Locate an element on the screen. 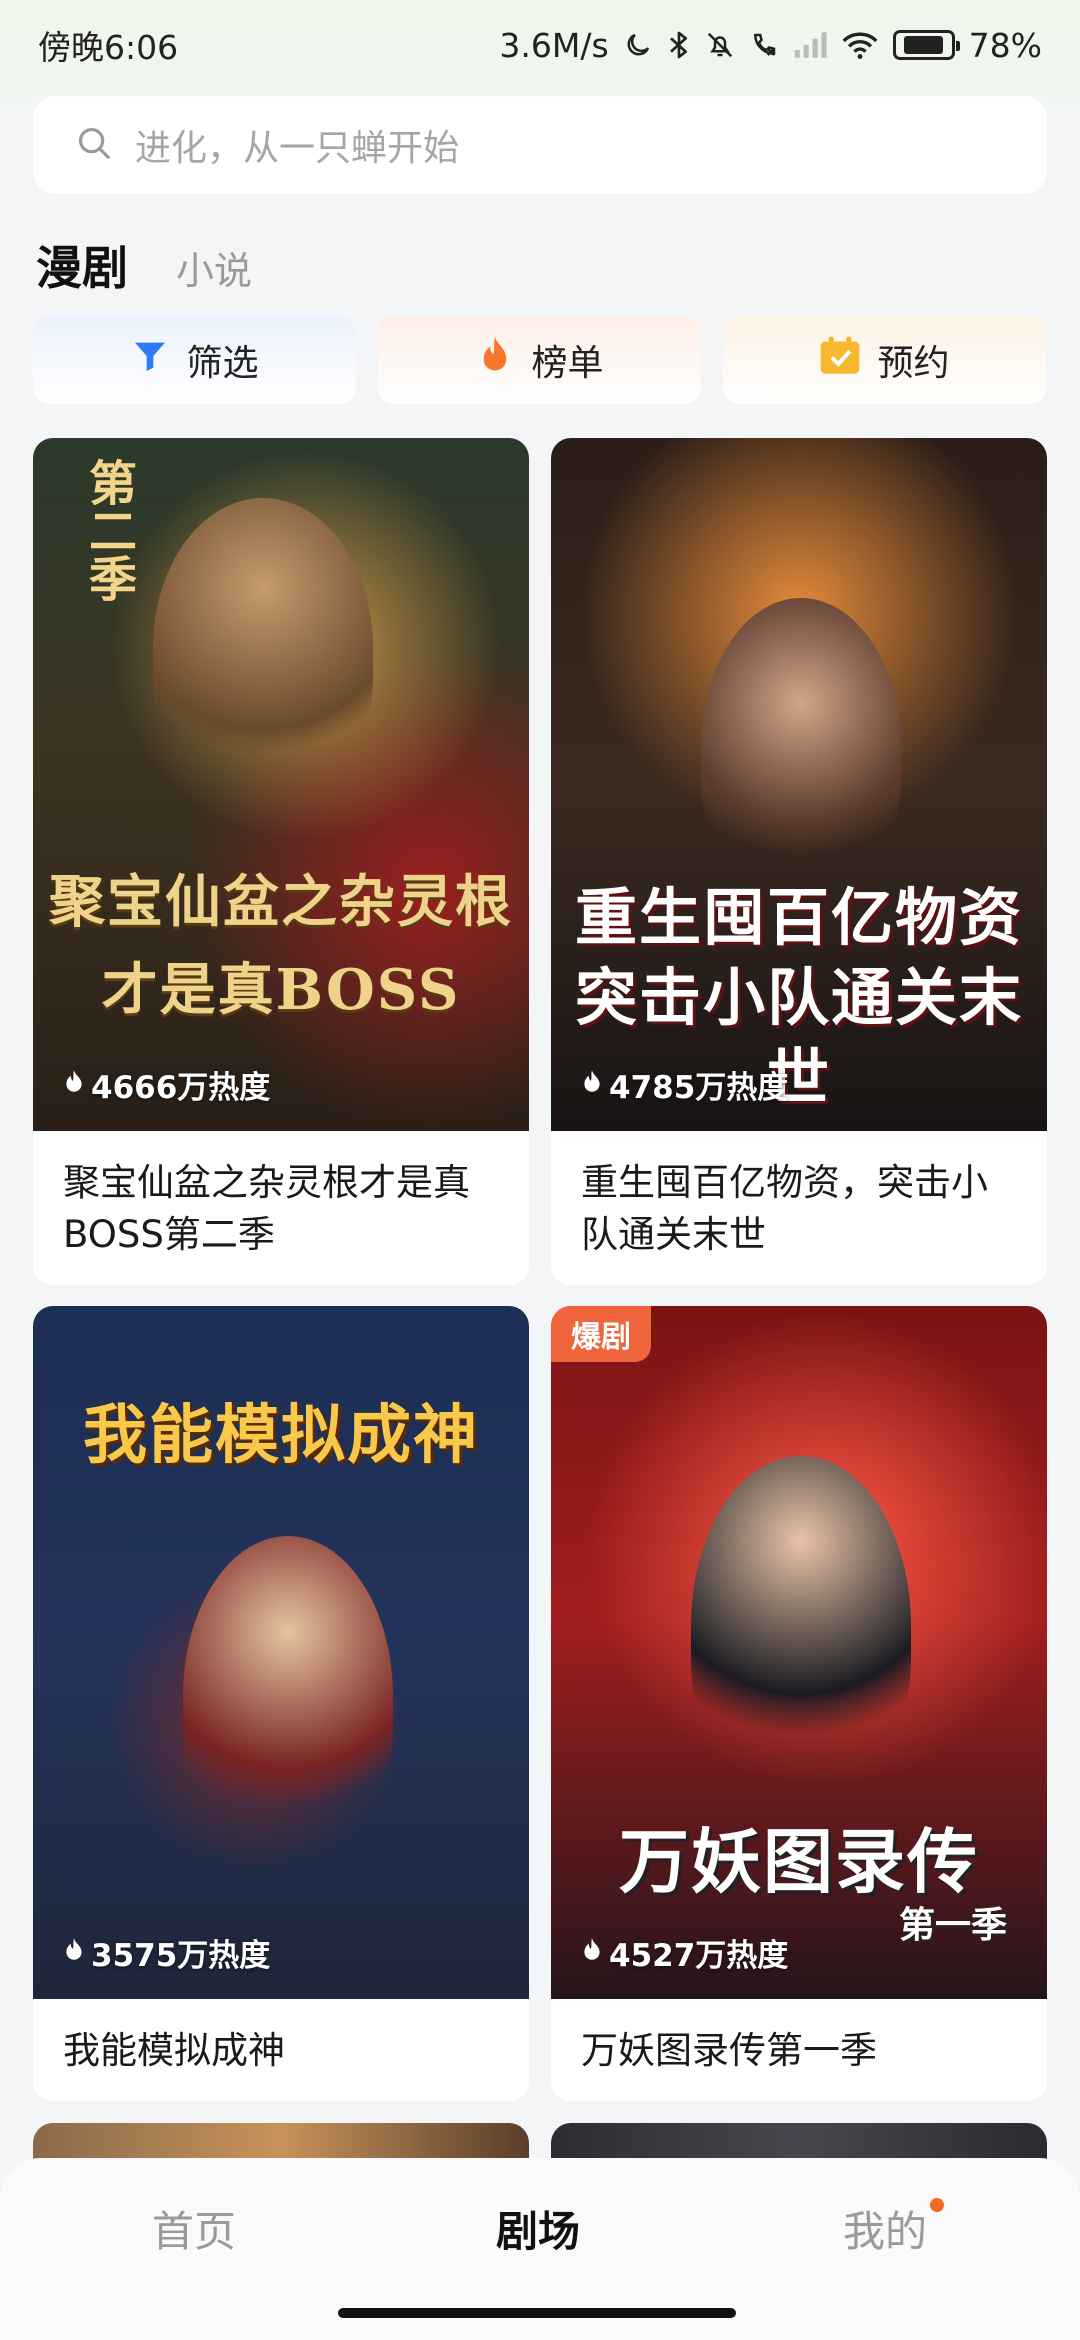  drama-poster: 我能模拟成神 3575万热度 is located at coordinates (281, 1652).